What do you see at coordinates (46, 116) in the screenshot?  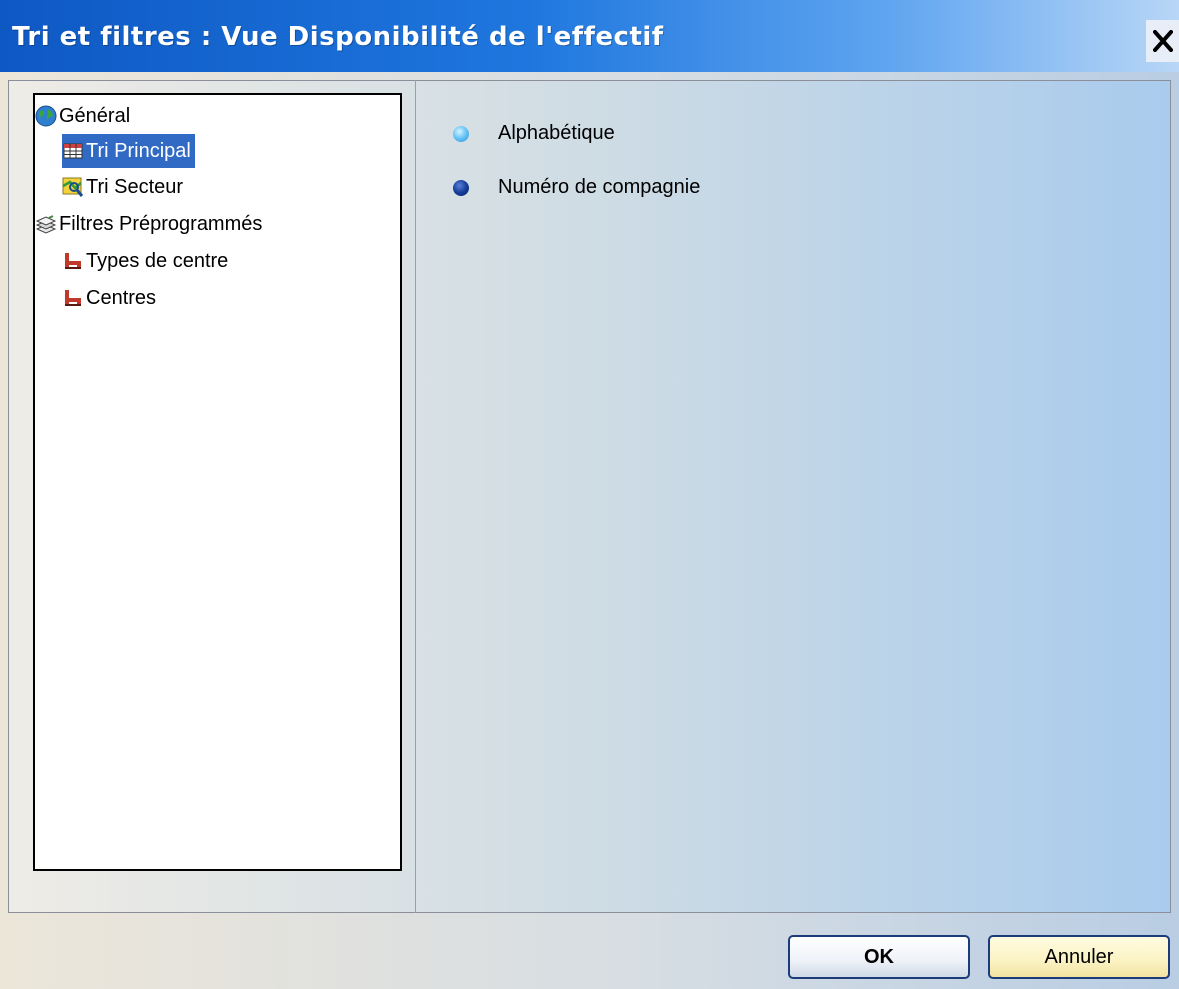 I see `globe-icon` at bounding box center [46, 116].